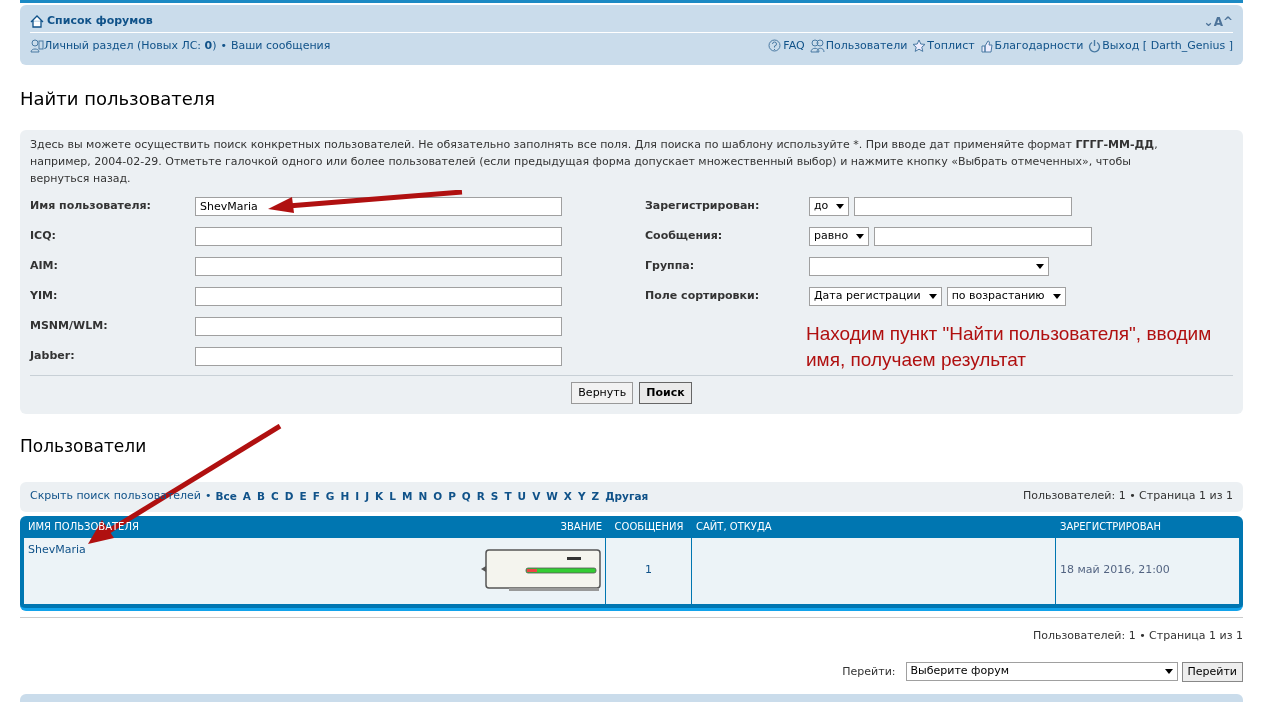 Image resolution: width=1263 pixels, height=702 pixels. Describe the element at coordinates (875, 296) in the screenshot. I see `dropdown: Дата регистрации` at that location.